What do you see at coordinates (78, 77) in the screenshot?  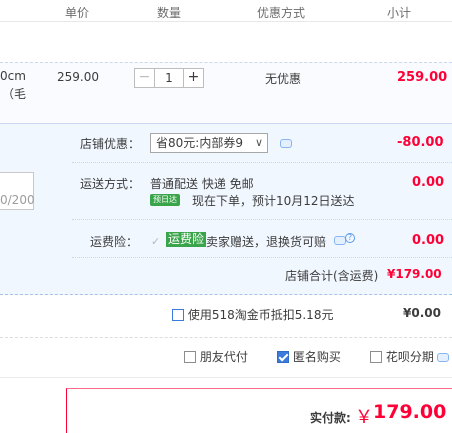 I see `item-price: 259.00` at bounding box center [78, 77].